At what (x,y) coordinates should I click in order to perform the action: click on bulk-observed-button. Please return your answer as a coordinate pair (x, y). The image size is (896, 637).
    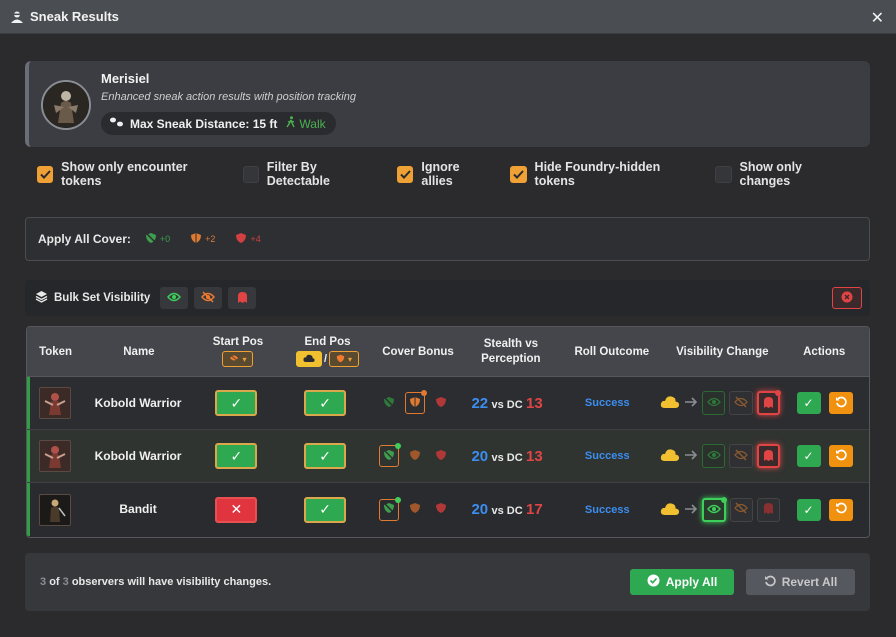
    Looking at the image, I should click on (174, 298).